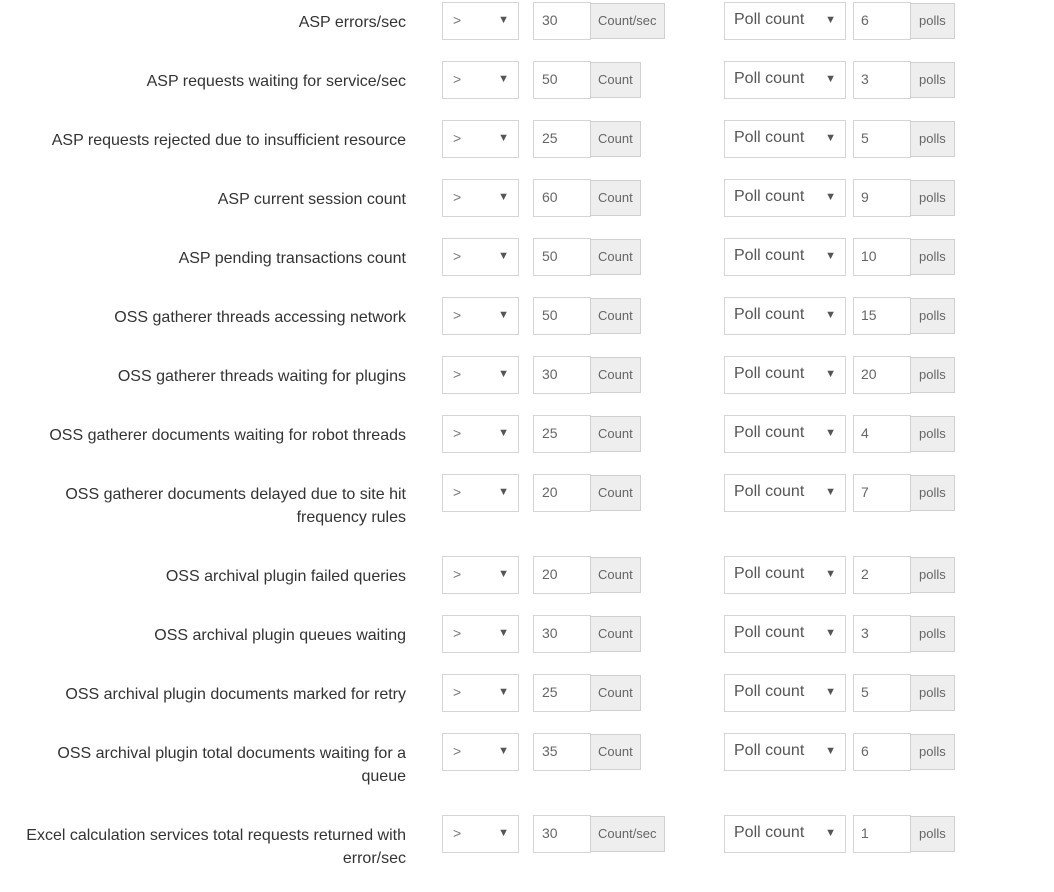 This screenshot has height=892, width=1054. Describe the element at coordinates (292, 258) in the screenshot. I see `metric-label: ASP pending transactions count` at that location.